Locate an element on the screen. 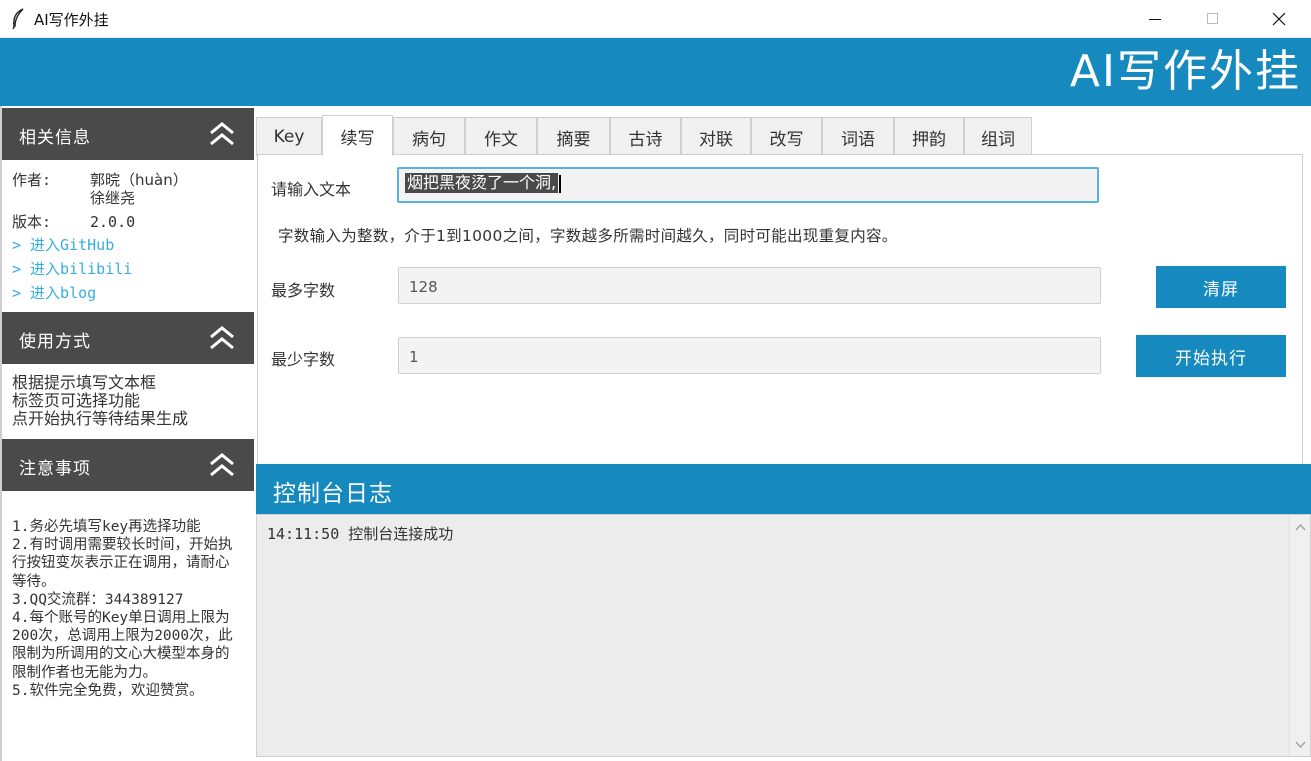  blog-link: > 进入blog is located at coordinates (54, 293).